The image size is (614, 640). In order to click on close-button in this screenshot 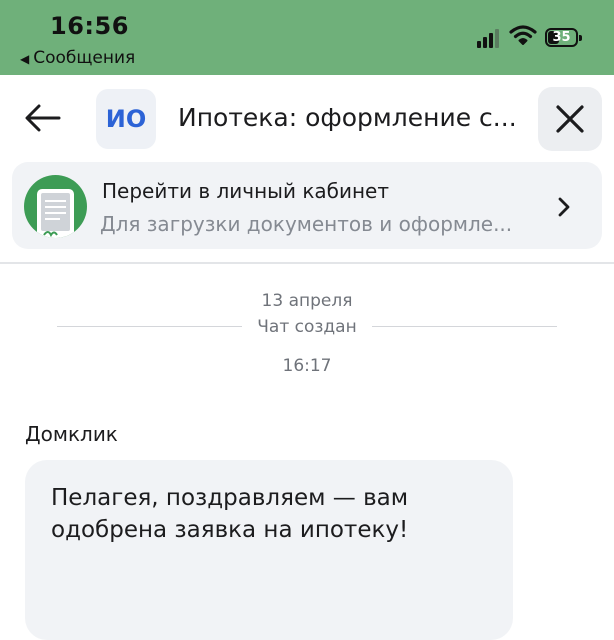, I will do `click(570, 119)`.